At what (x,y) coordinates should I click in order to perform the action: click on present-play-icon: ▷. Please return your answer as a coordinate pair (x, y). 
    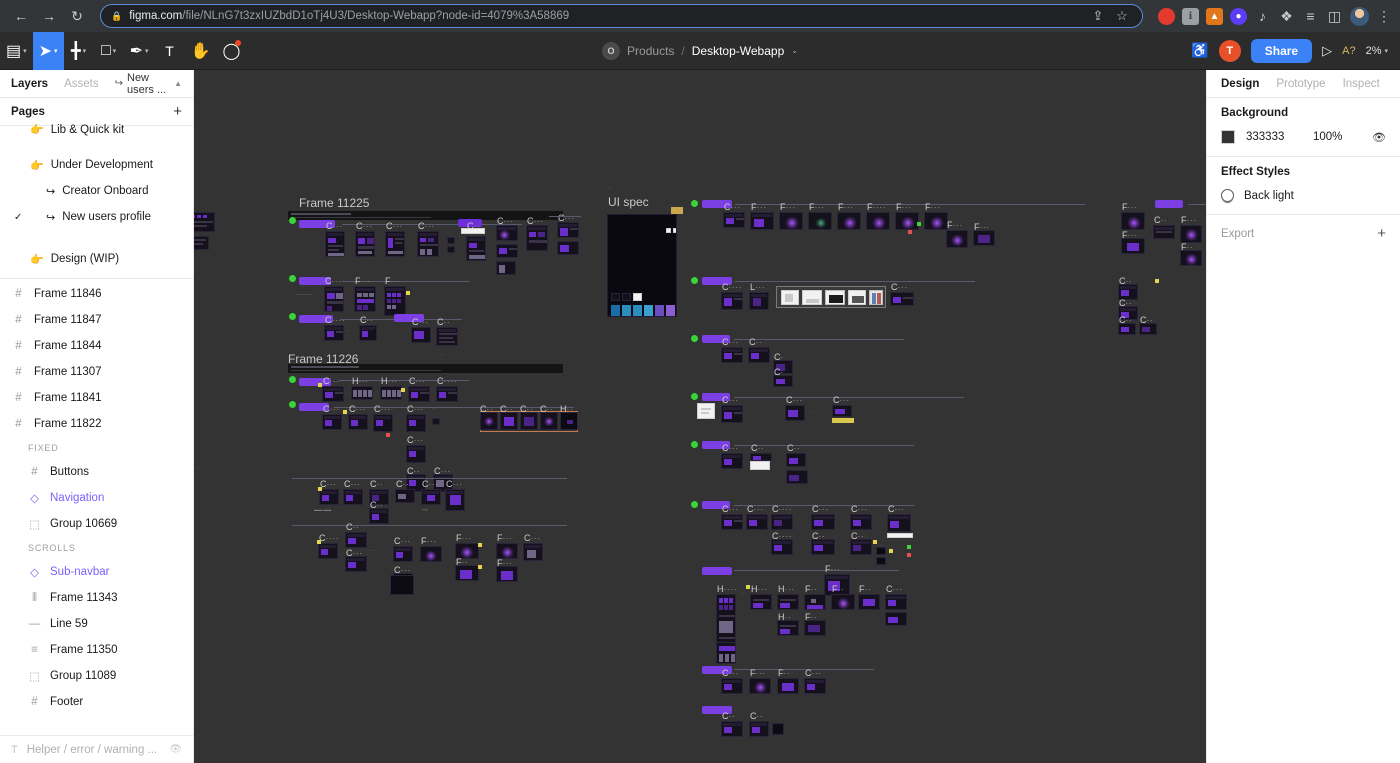
    Looking at the image, I should click on (1327, 51).